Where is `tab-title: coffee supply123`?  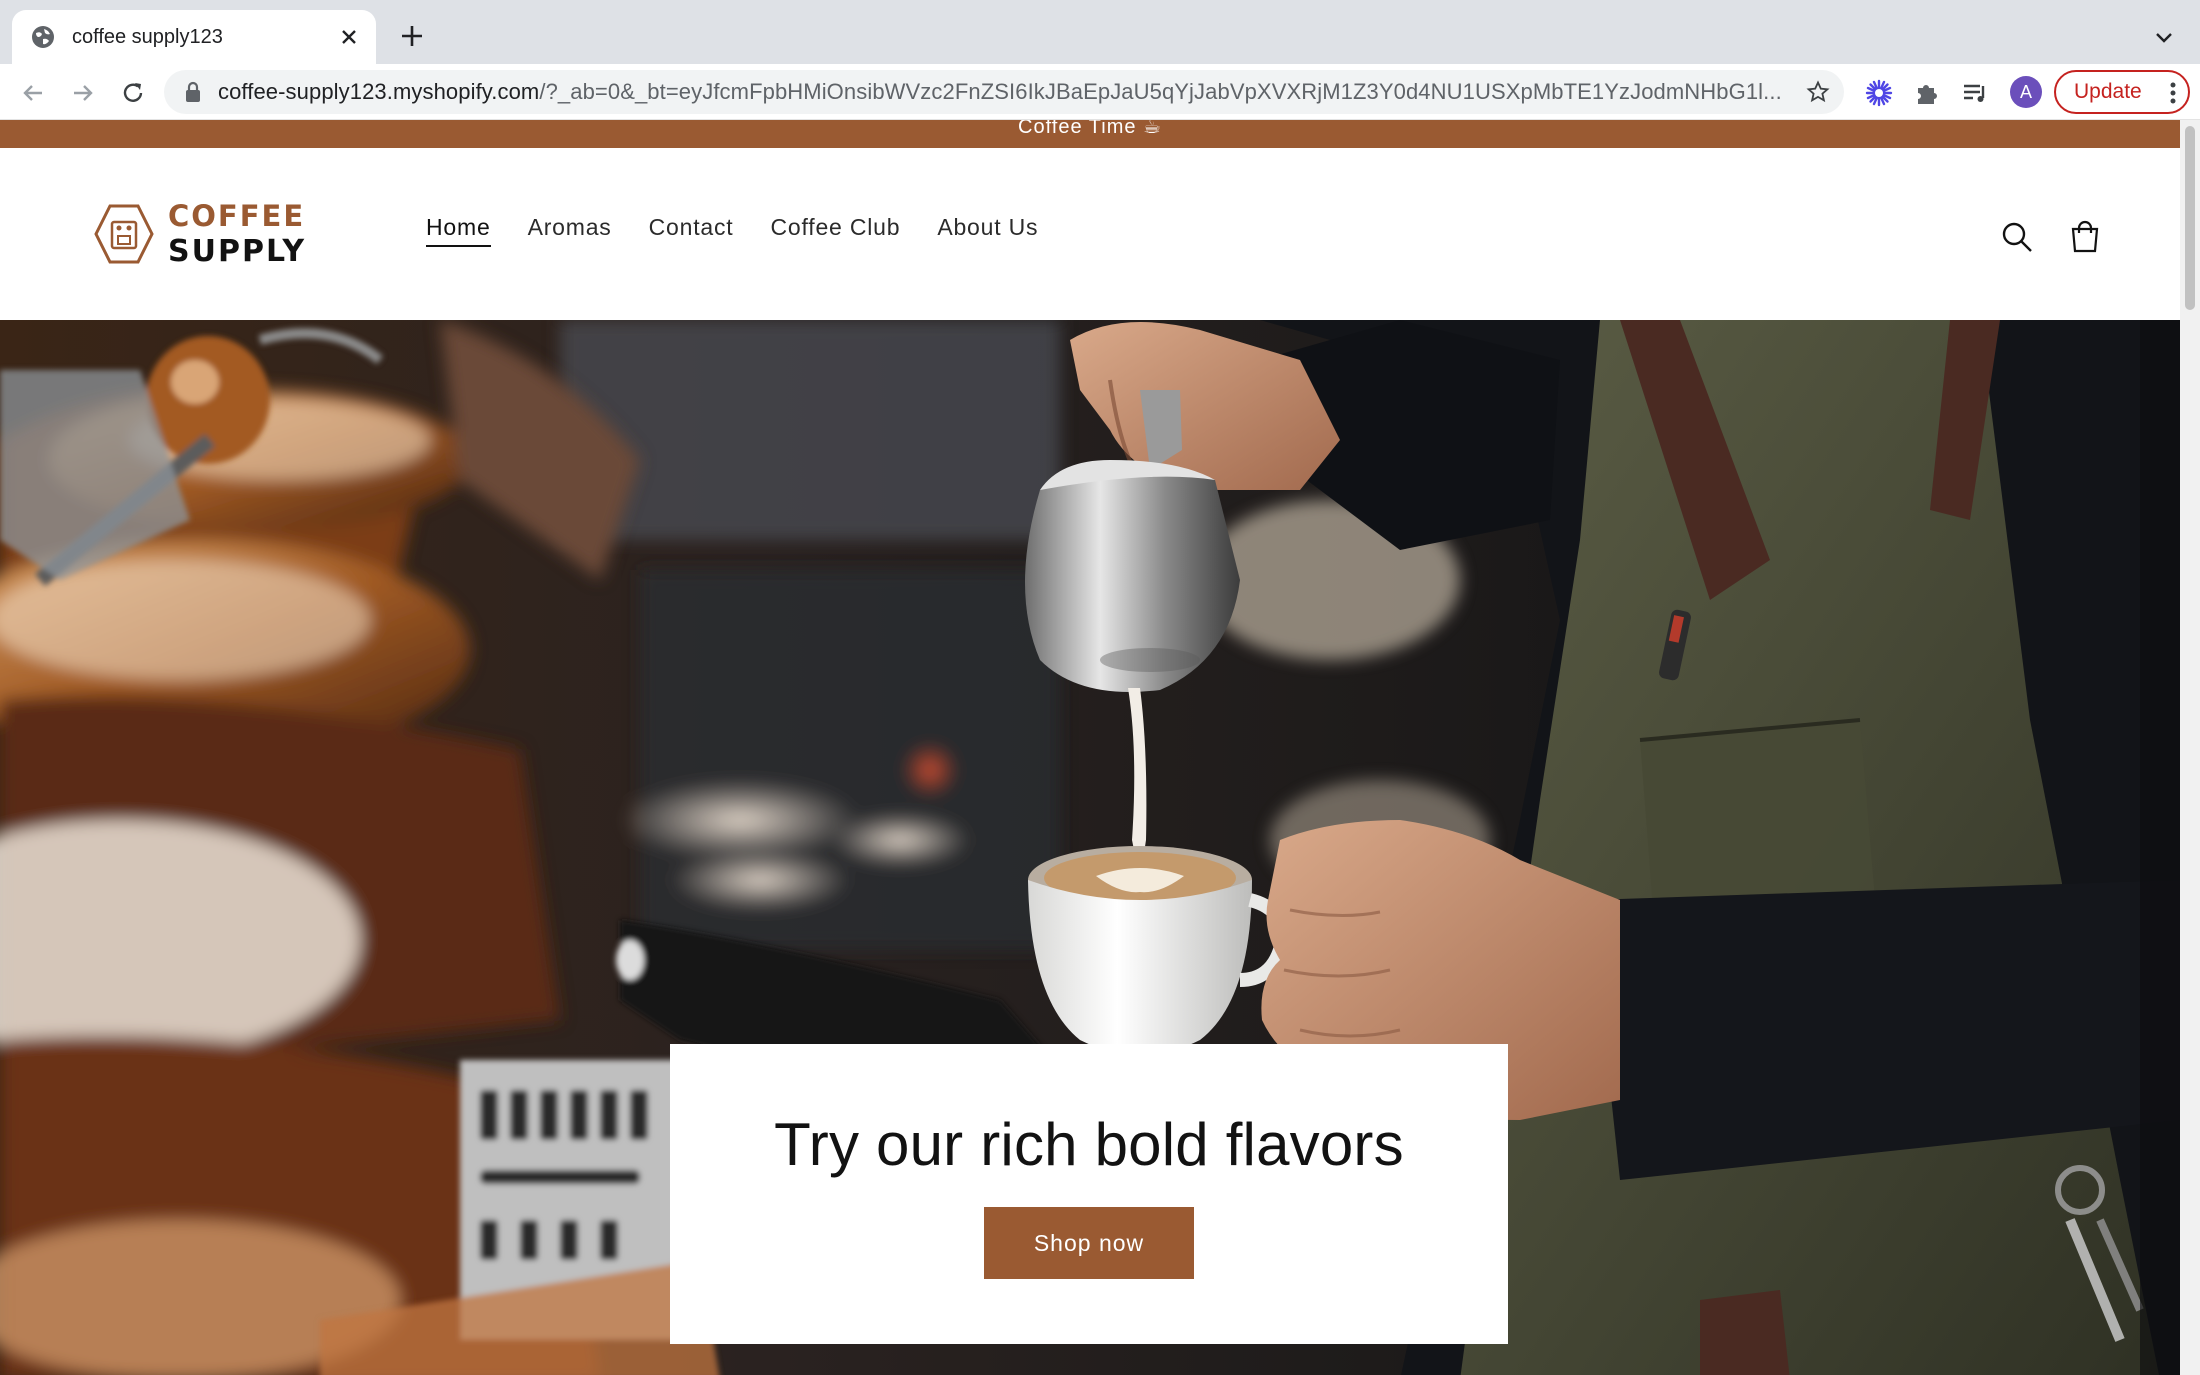 tab-title: coffee supply123 is located at coordinates (147, 36).